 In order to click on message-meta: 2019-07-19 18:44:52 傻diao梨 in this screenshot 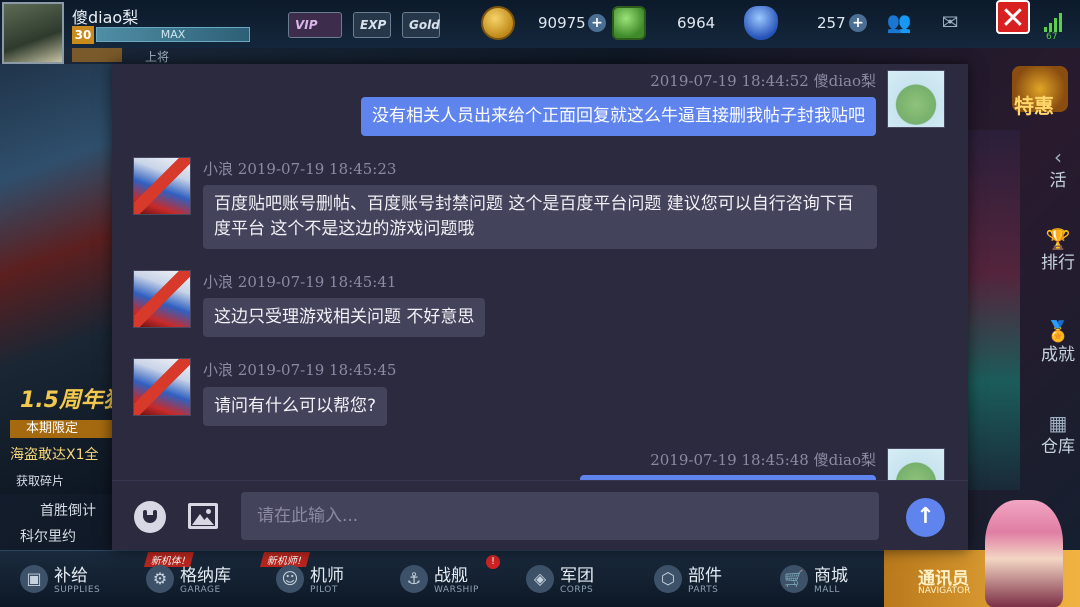, I will do `click(763, 80)`.